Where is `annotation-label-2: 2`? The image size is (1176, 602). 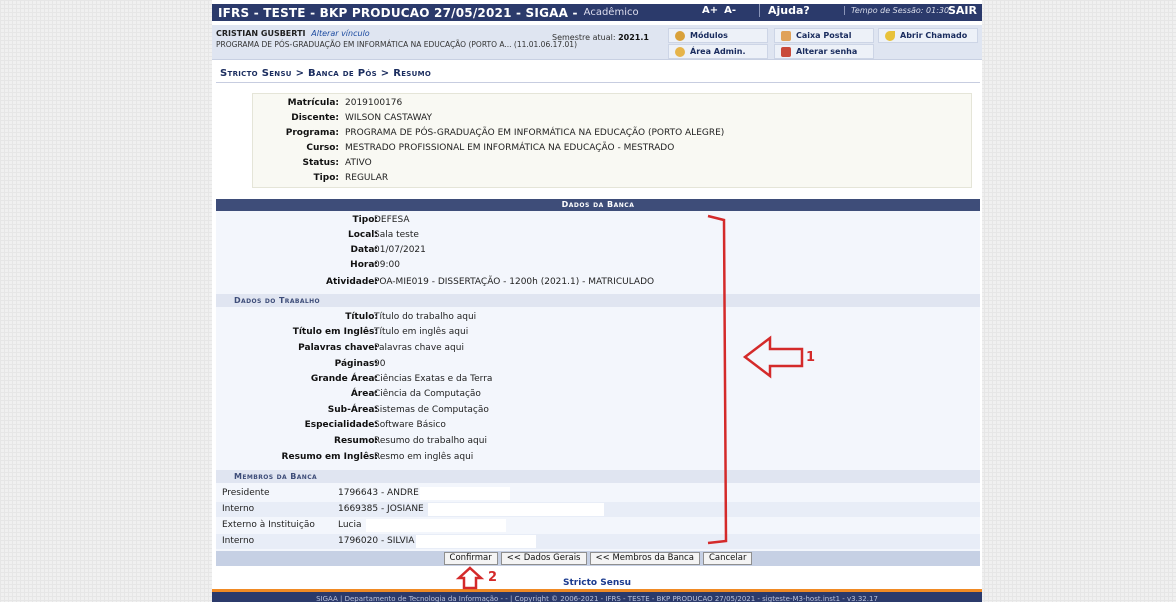 annotation-label-2: 2 is located at coordinates (493, 577).